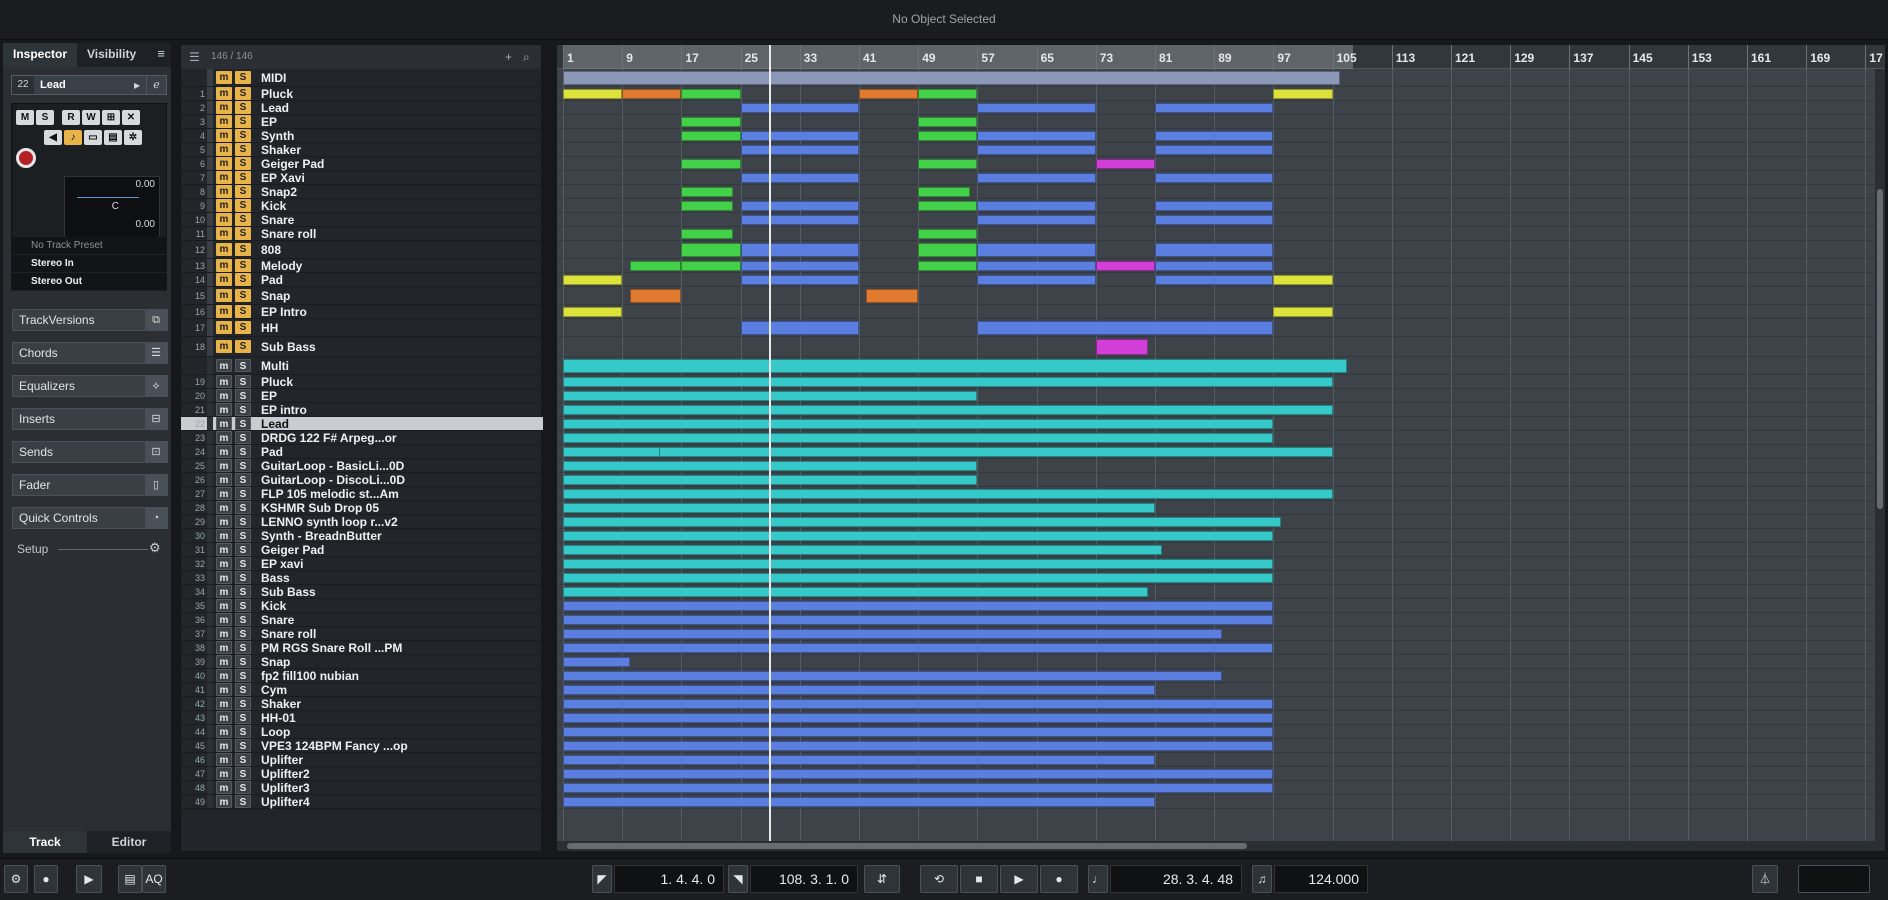 Image resolution: width=1888 pixels, height=900 pixels. What do you see at coordinates (1176, 879) in the screenshot?
I see `position-display: 28. 3. 4. 48` at bounding box center [1176, 879].